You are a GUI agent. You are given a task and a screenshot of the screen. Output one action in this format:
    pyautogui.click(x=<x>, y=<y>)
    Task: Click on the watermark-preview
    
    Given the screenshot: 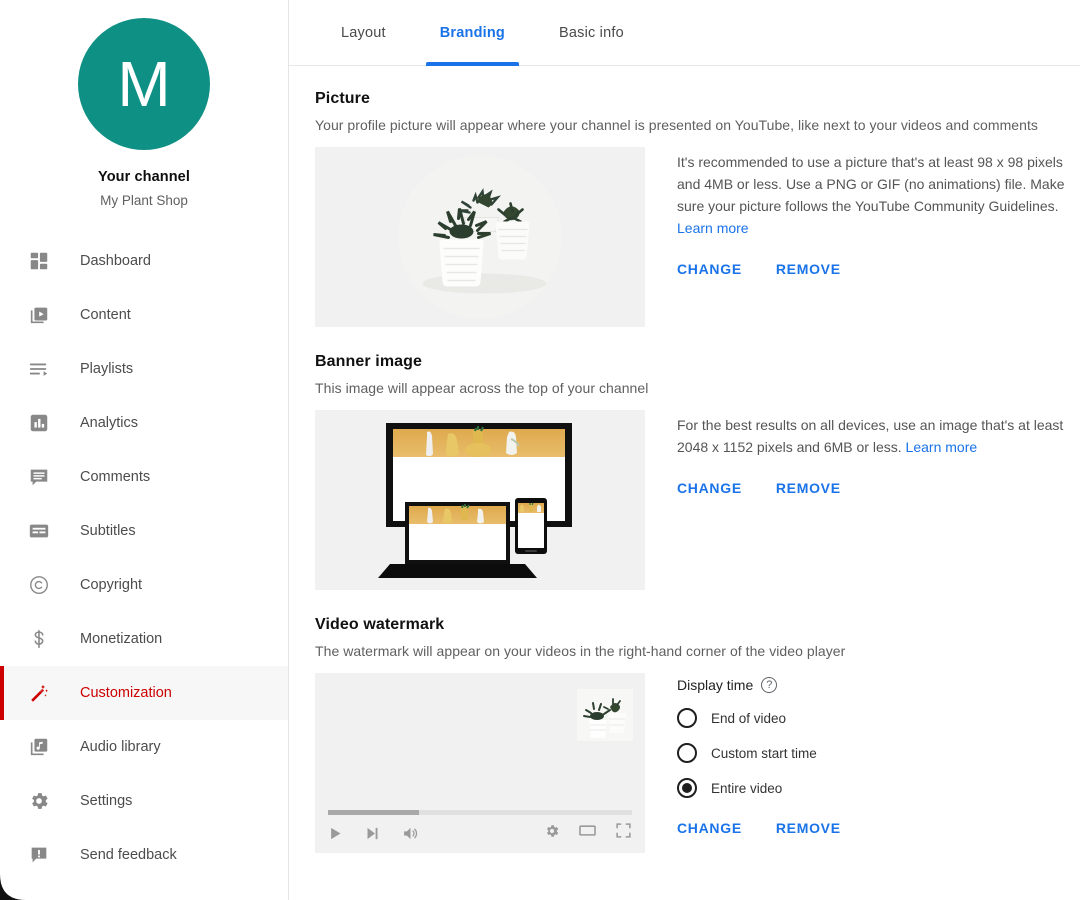 What is the action you would take?
    pyautogui.click(x=480, y=763)
    